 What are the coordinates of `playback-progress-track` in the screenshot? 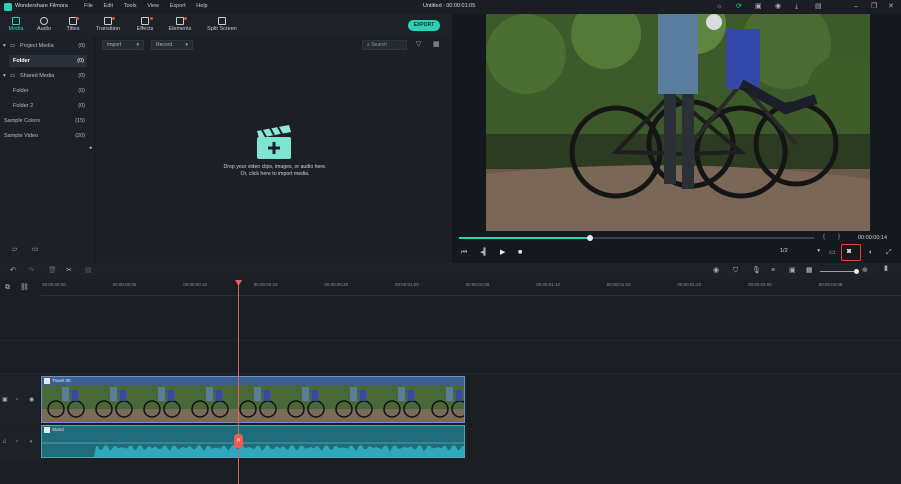 It's located at (636, 238).